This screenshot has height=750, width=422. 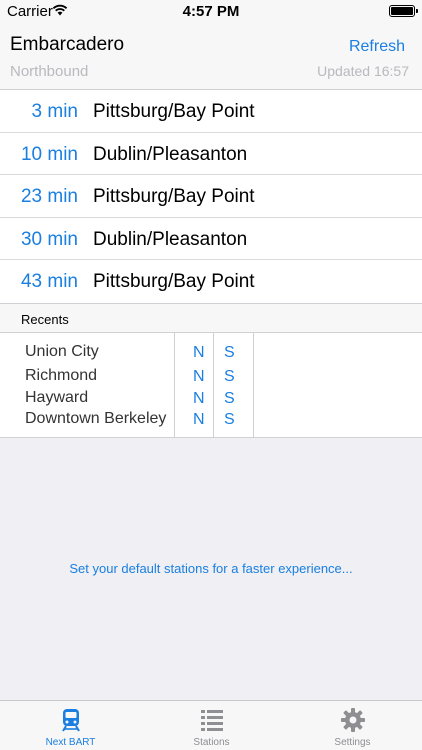 I want to click on status-bar: Carrier 4:57 PM, so click(x=211, y=11).